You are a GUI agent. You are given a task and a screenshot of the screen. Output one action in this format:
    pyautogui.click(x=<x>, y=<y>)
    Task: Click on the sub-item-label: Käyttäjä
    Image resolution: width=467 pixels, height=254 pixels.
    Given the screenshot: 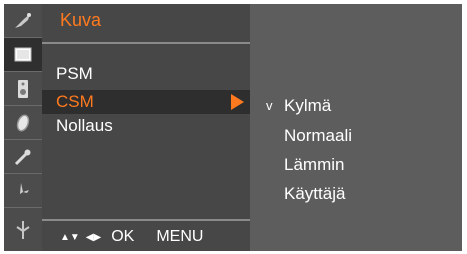 What is the action you would take?
    pyautogui.click(x=315, y=193)
    